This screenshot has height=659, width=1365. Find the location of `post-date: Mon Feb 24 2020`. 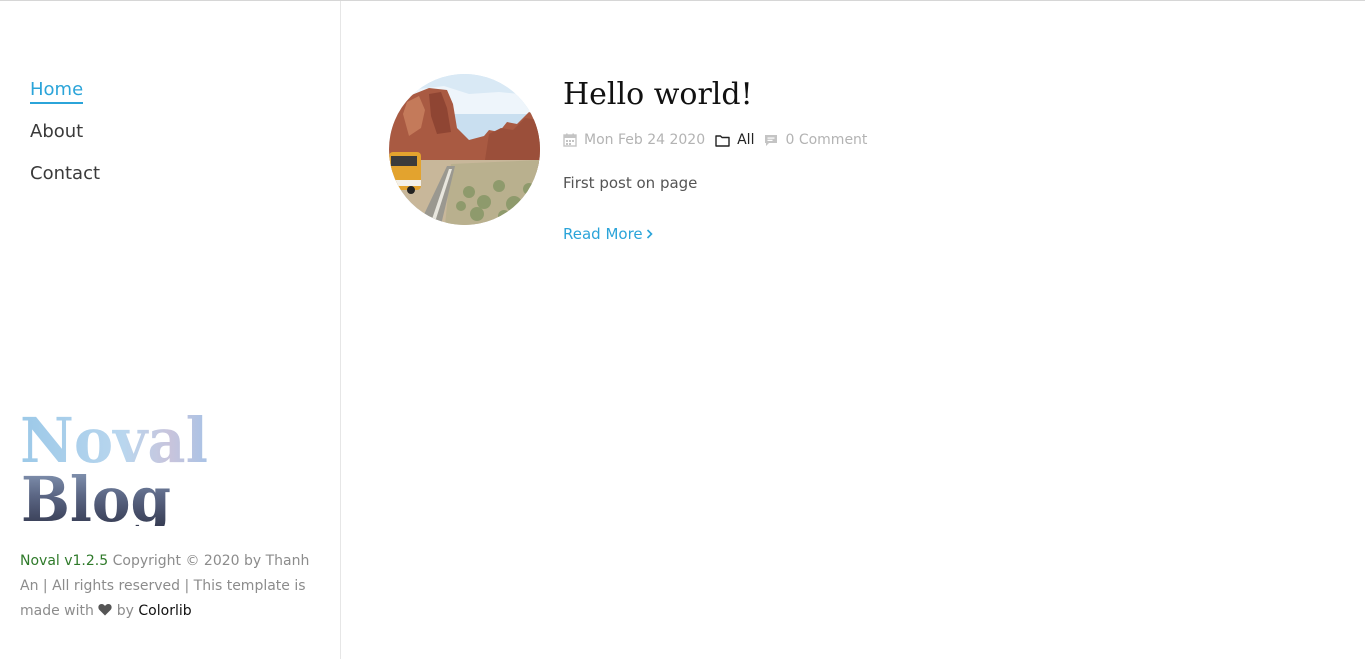

post-date: Mon Feb 24 2020 is located at coordinates (634, 140).